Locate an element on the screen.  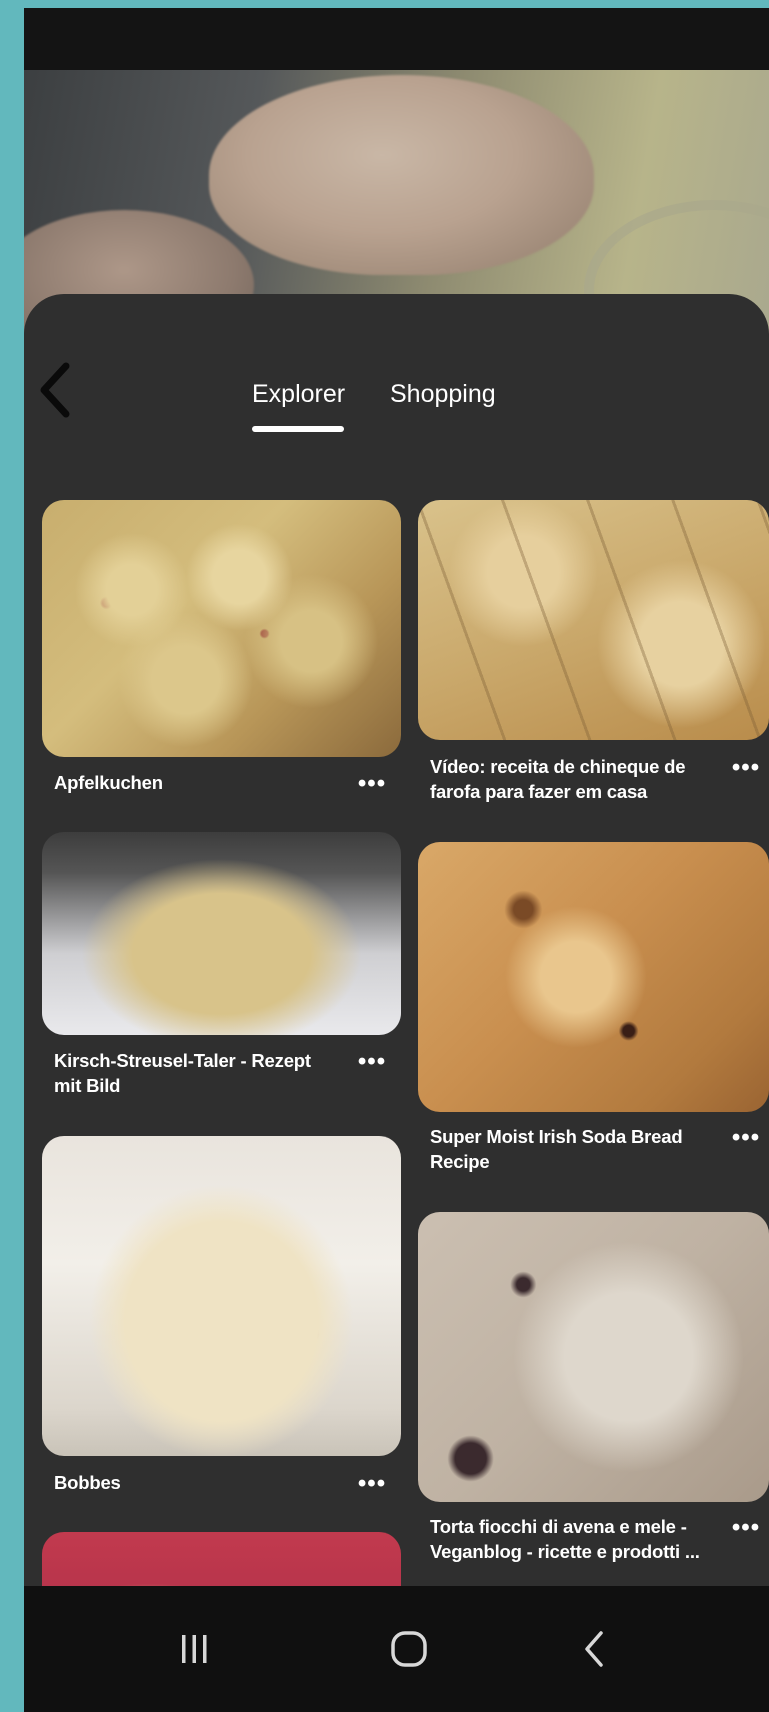
pin-image-torta-fiocchi is located at coordinates (593, 1357).